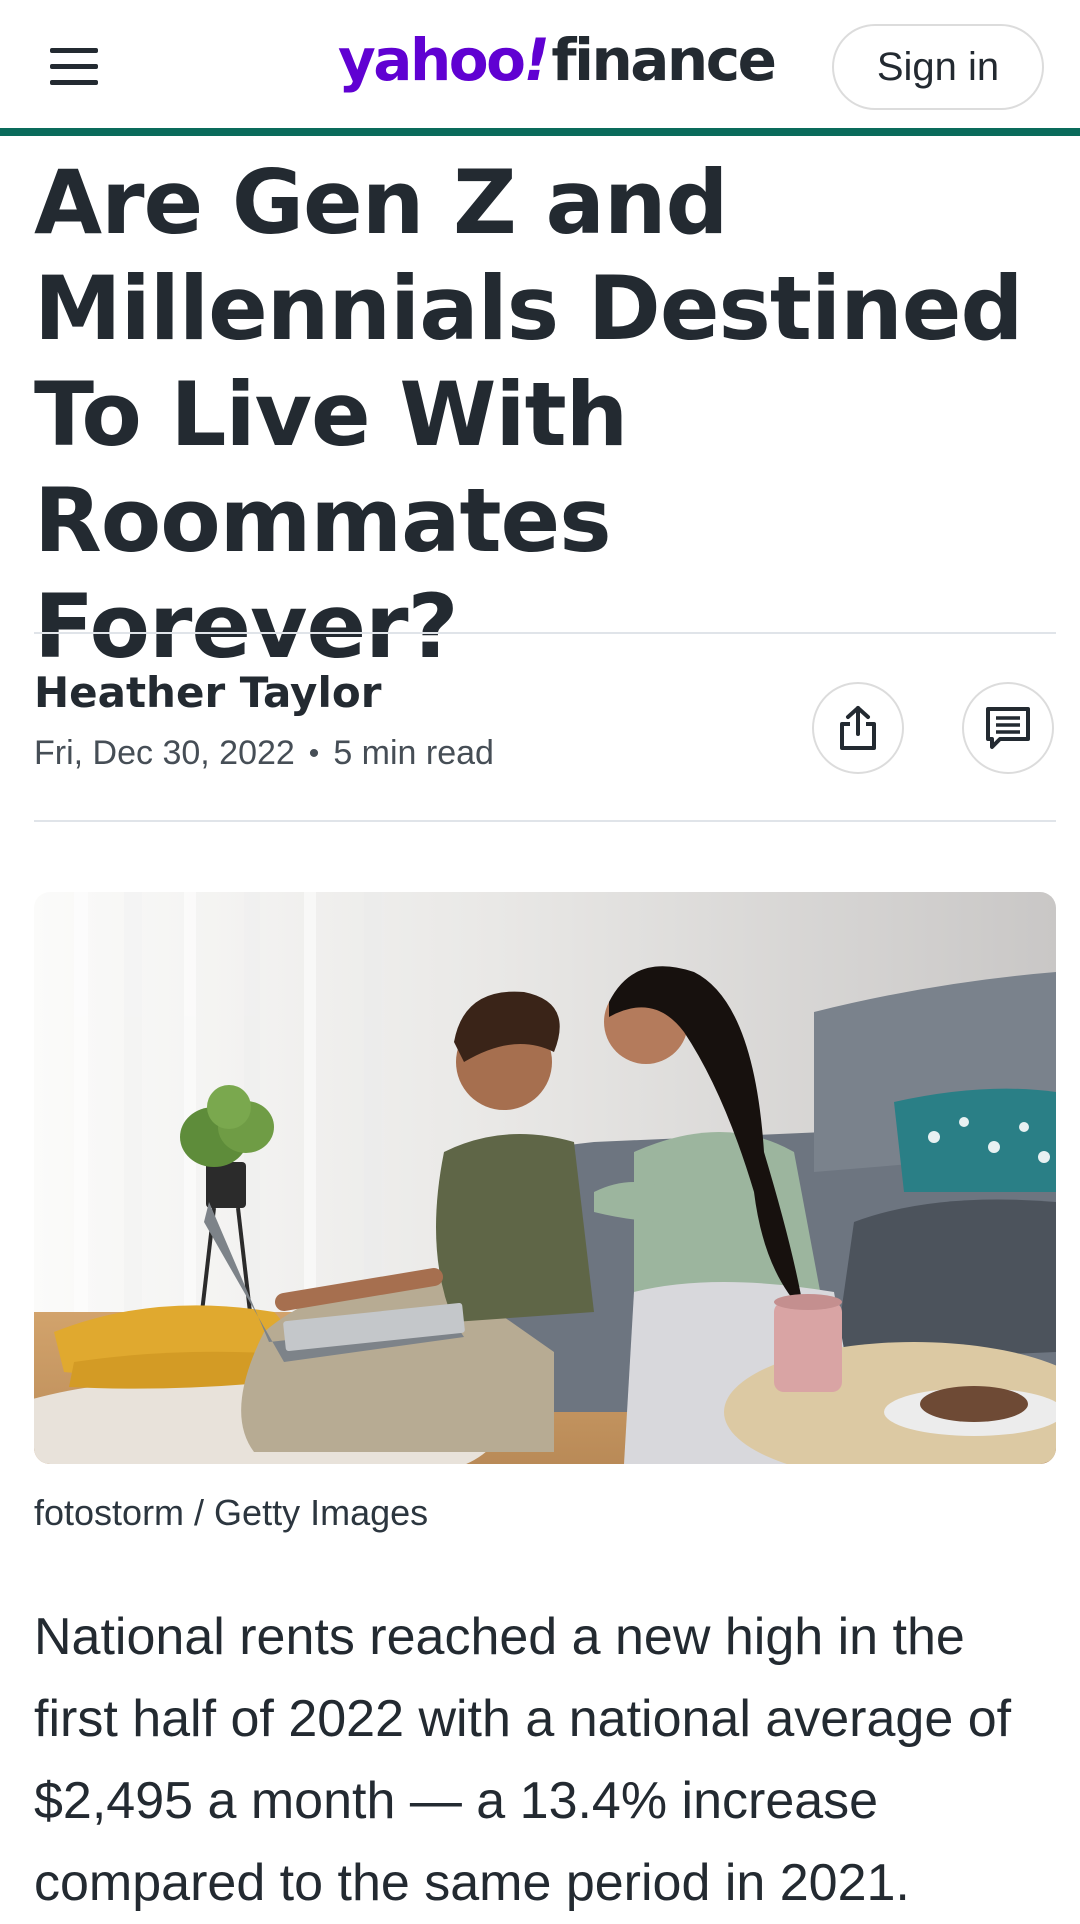 This screenshot has height=1924, width=1080. Describe the element at coordinates (231, 1512) in the screenshot. I see `image-caption: fotostorm / Getty Images` at that location.